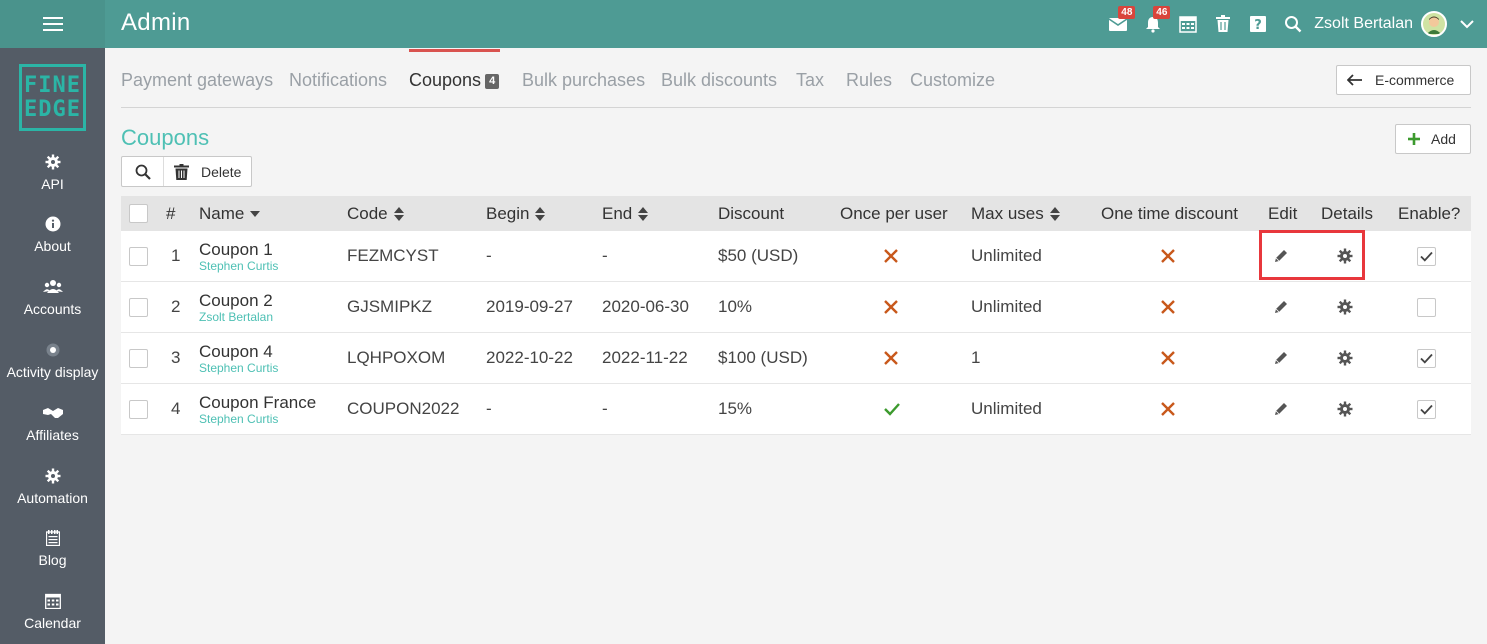 This screenshot has width=1487, height=644. What do you see at coordinates (1015, 213) in the screenshot?
I see `col-max-uses: Max uses` at bounding box center [1015, 213].